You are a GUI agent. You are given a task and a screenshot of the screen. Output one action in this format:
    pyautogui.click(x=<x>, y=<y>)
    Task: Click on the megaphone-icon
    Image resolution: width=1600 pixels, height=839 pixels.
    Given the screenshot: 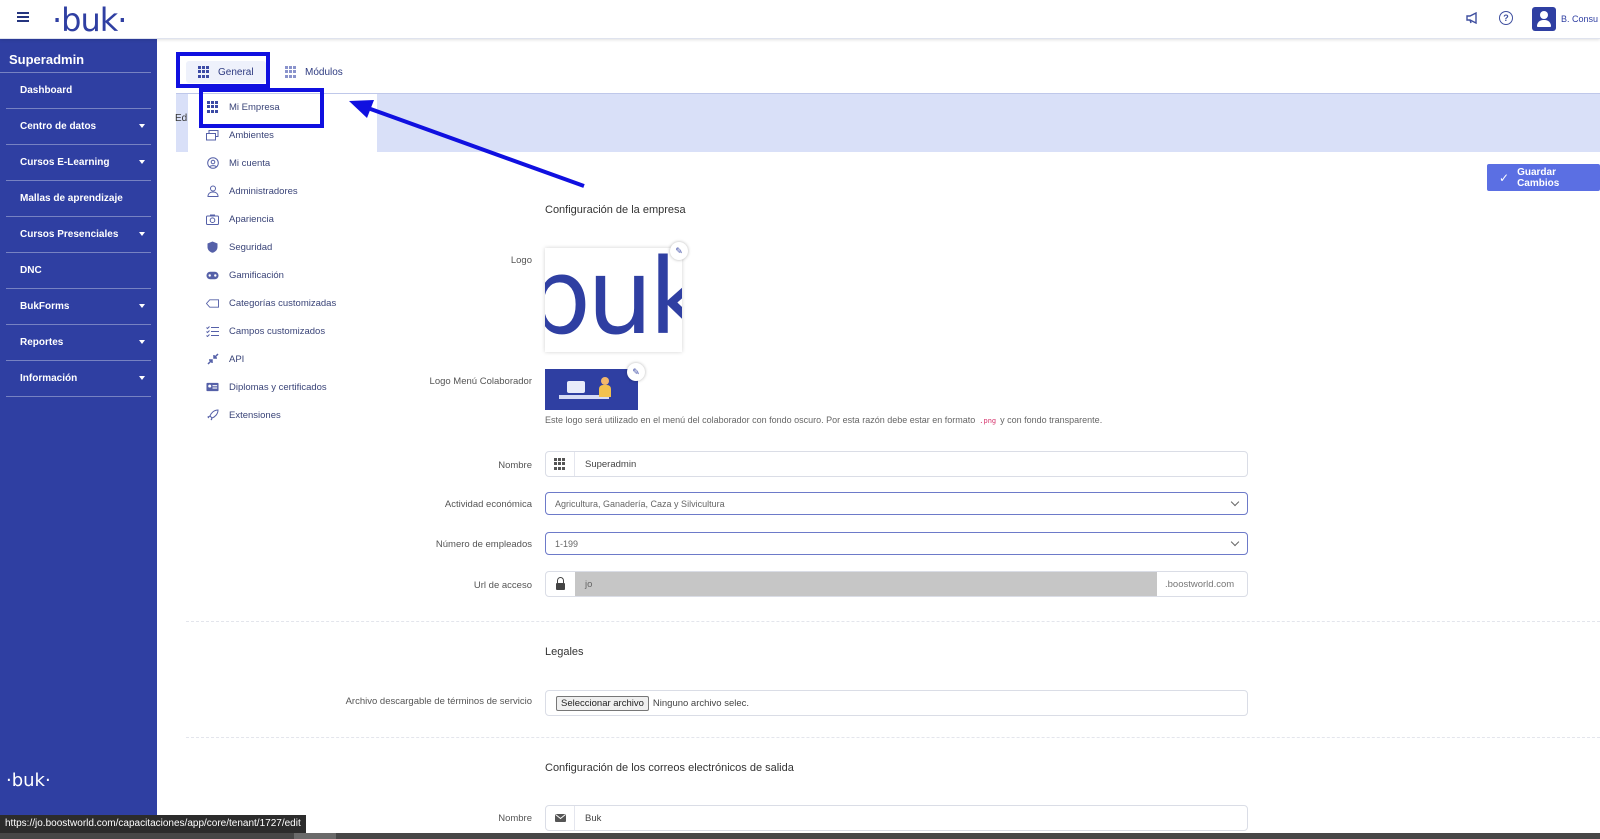 What is the action you would take?
    pyautogui.click(x=1473, y=18)
    